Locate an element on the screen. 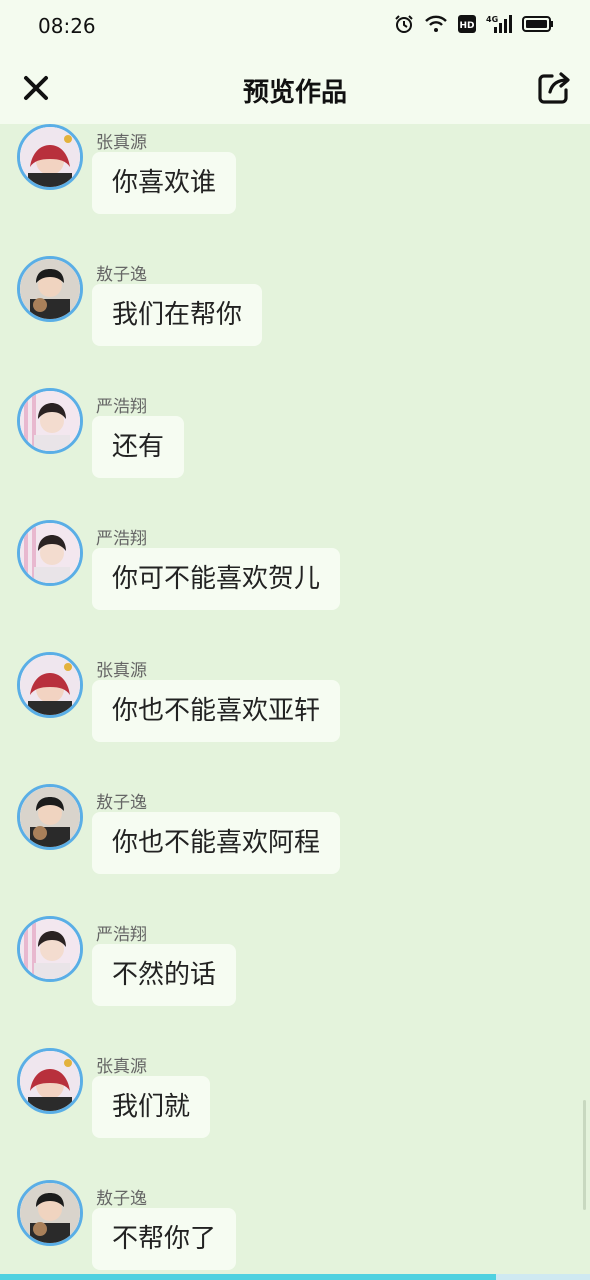  alarm-icon is located at coordinates (404, 24).